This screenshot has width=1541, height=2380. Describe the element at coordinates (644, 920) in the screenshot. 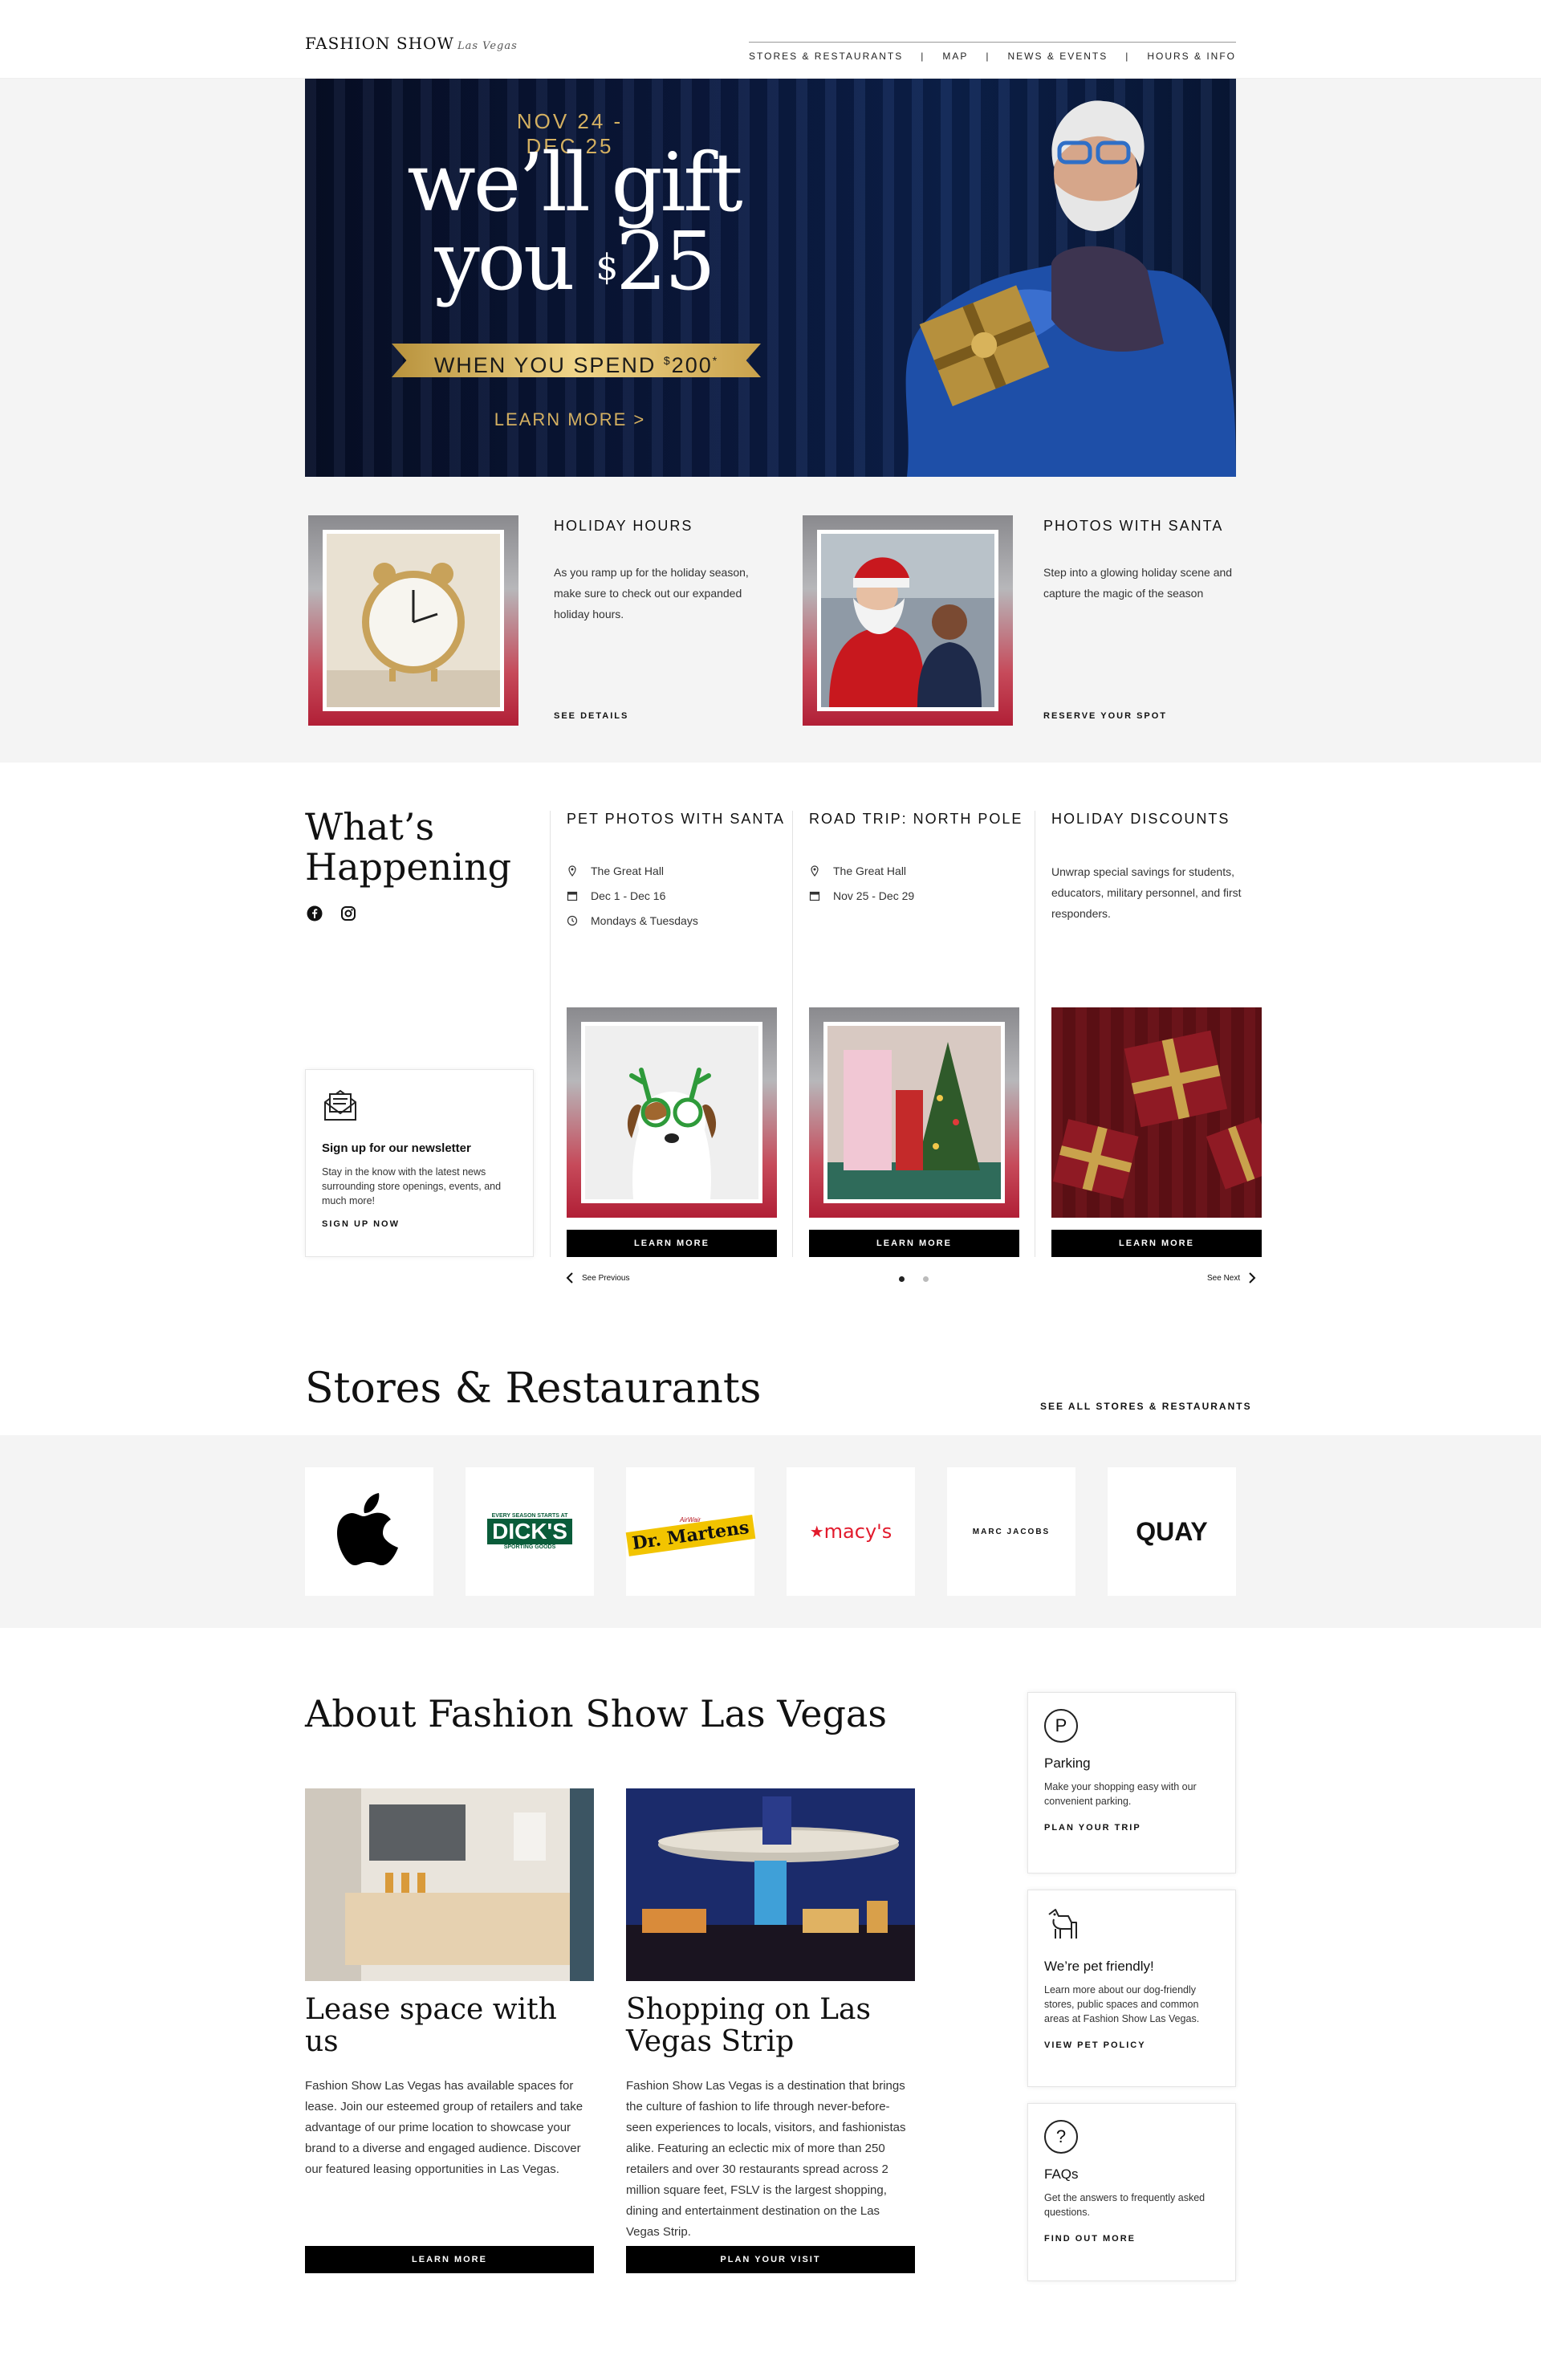

I see `event-time-text: Mondays & Tuesdays` at that location.